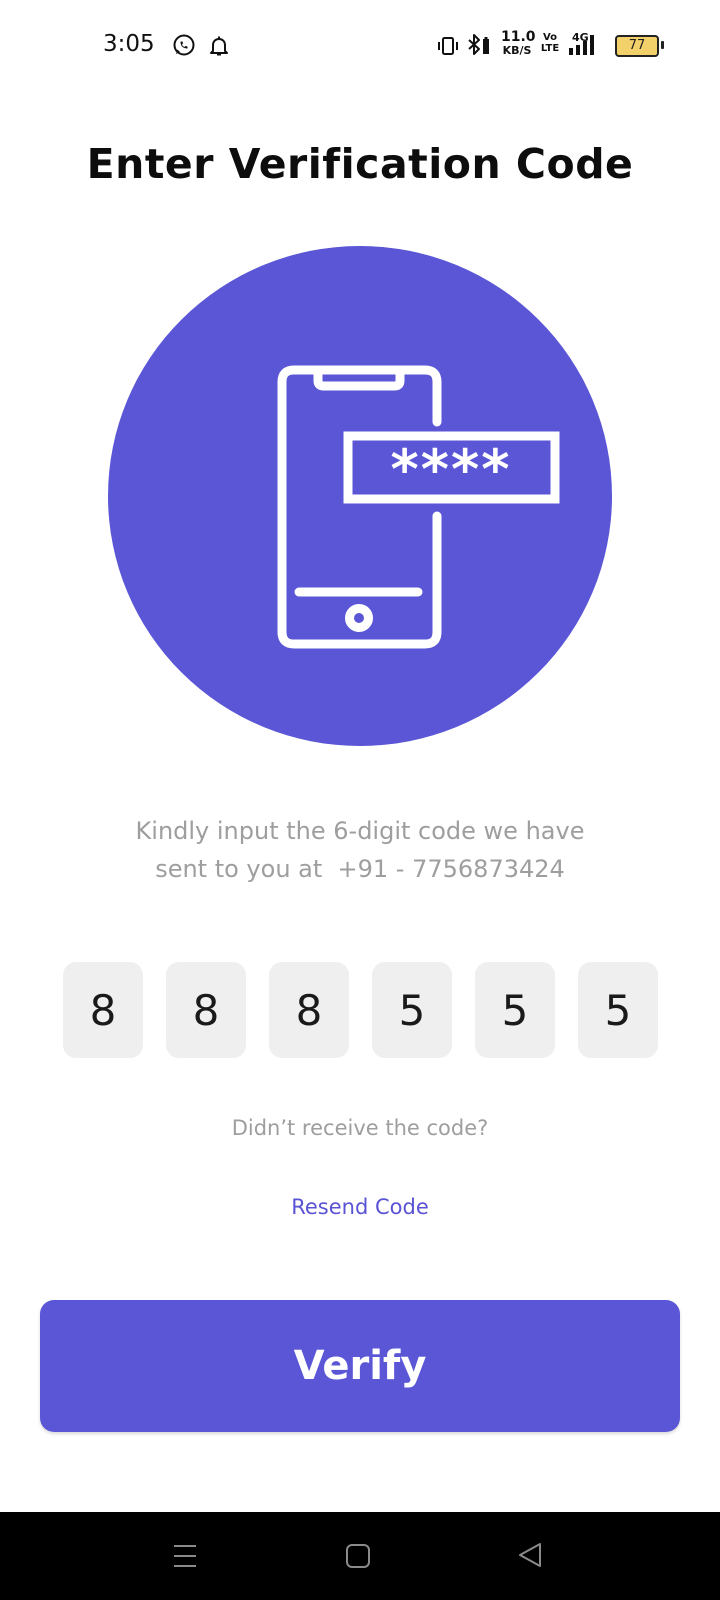  Describe the element at coordinates (618, 1010) in the screenshot. I see `otp-digit-6: 5` at that location.